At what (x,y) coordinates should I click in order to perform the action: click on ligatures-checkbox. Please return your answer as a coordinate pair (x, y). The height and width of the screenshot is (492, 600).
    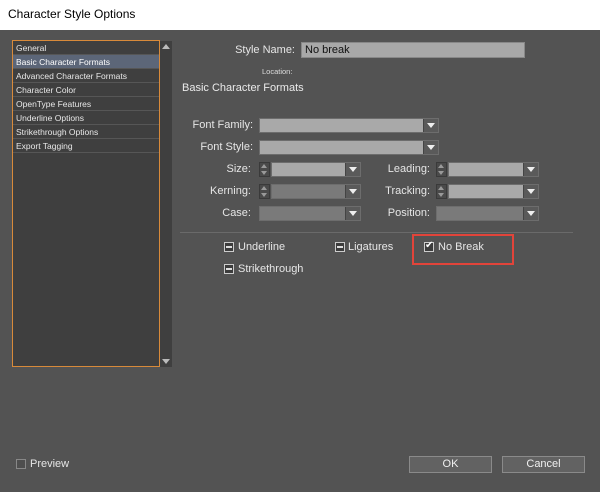
    Looking at the image, I should click on (340, 247).